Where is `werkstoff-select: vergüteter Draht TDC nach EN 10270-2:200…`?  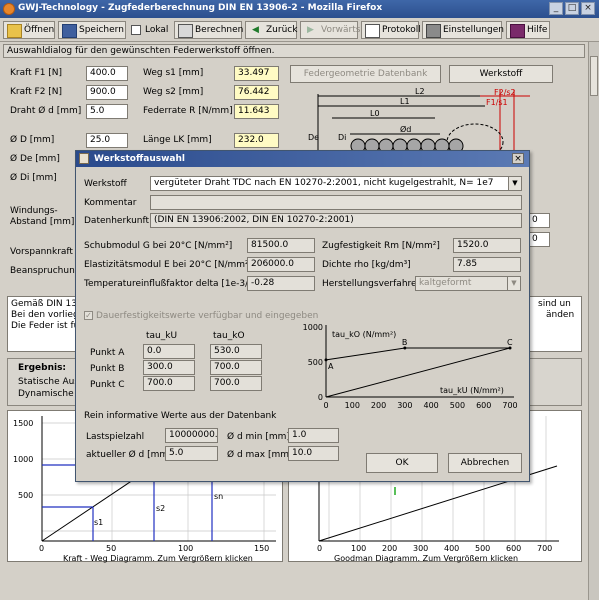
werkstoff-select: vergüteter Draht TDC nach EN 10270-2:200… is located at coordinates (336, 183).